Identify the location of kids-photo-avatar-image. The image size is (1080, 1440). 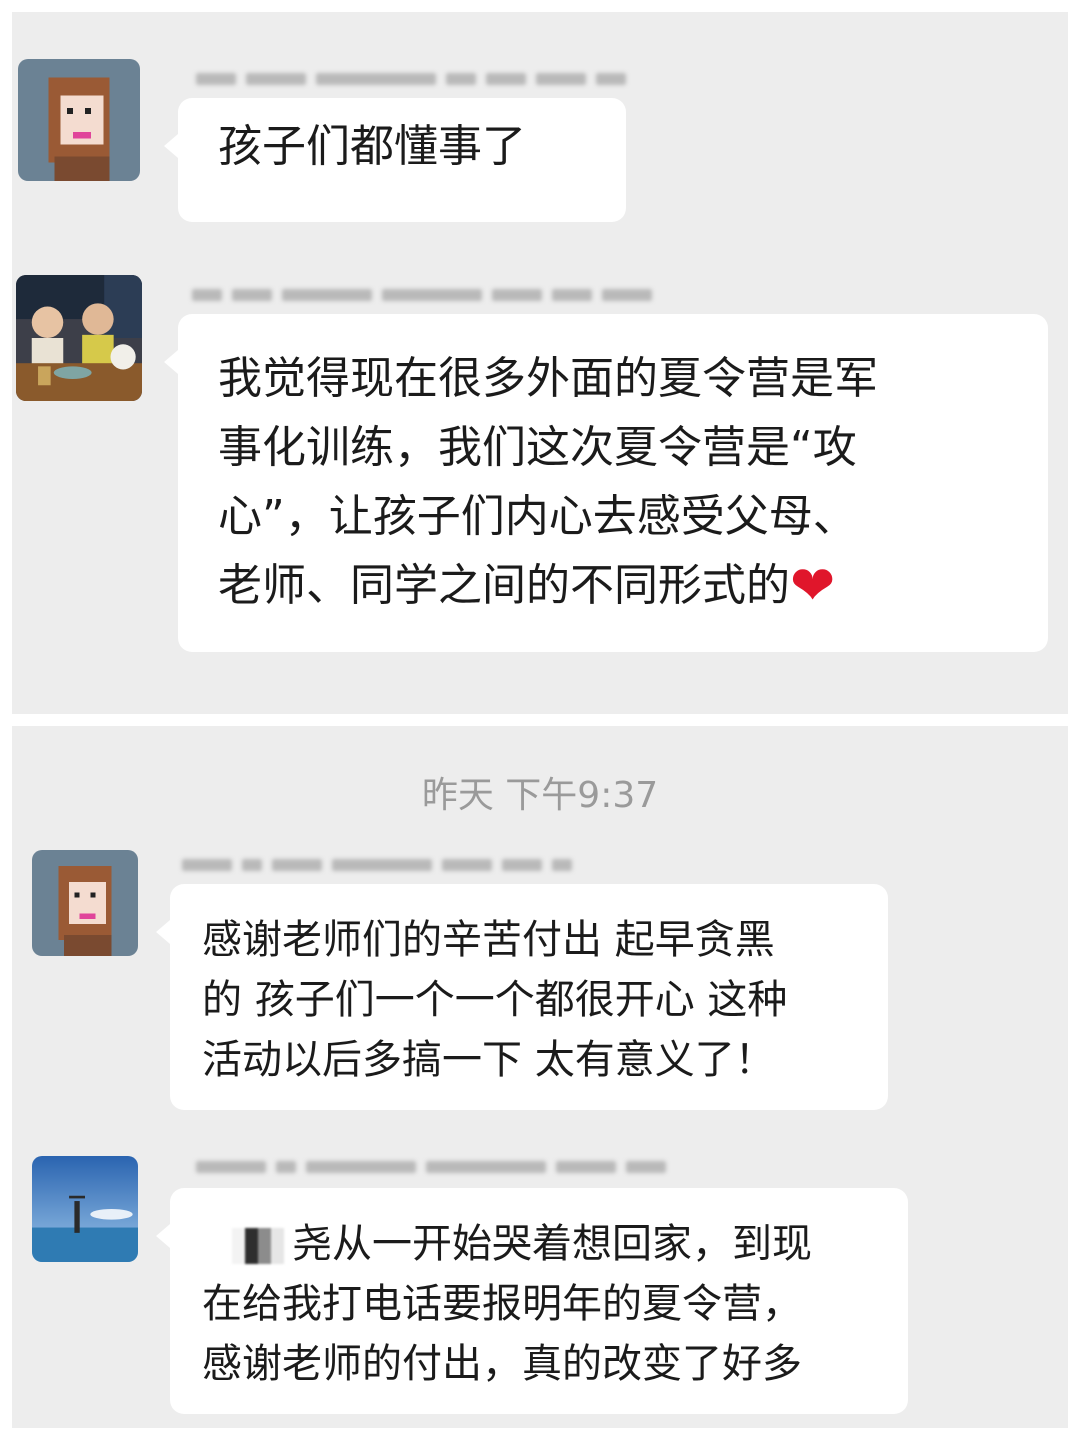
(79, 338).